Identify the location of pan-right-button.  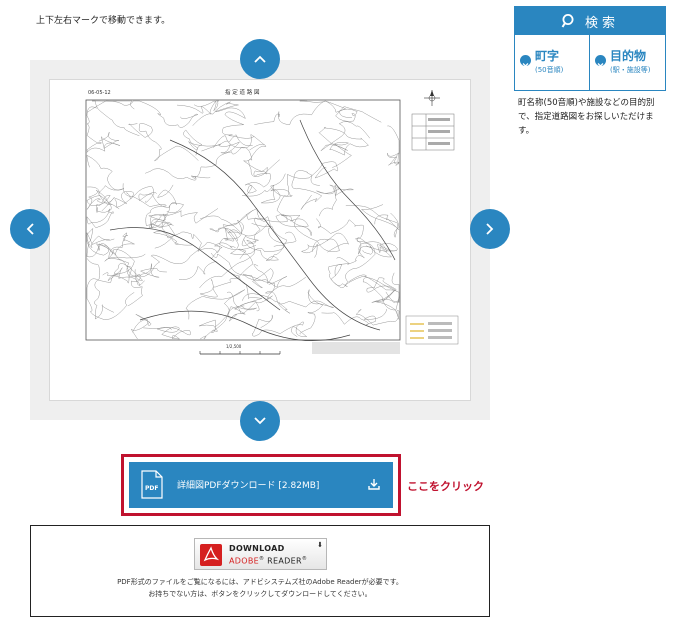
(490, 229).